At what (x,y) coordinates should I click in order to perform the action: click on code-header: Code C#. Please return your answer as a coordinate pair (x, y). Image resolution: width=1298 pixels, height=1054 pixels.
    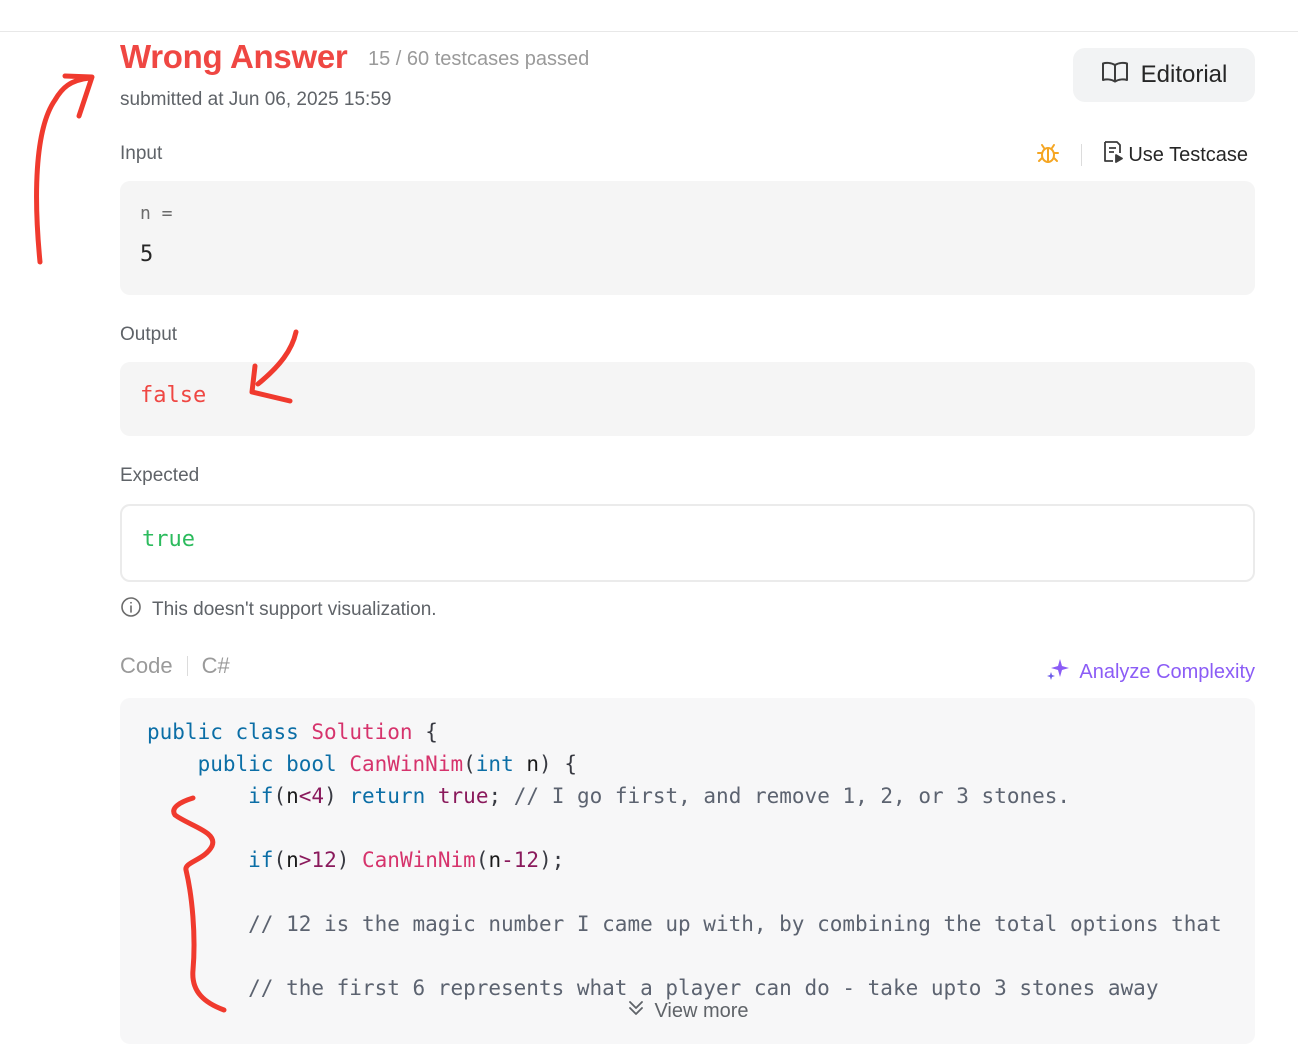
    Looking at the image, I should click on (175, 666).